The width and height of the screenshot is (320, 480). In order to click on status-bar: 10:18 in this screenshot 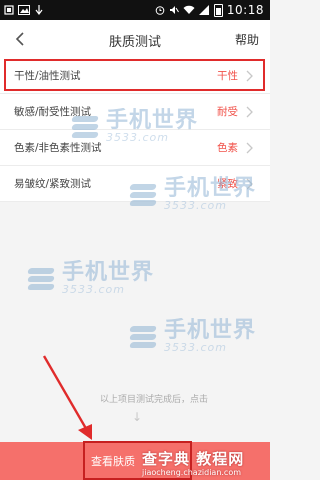, I will do `click(135, 10)`.